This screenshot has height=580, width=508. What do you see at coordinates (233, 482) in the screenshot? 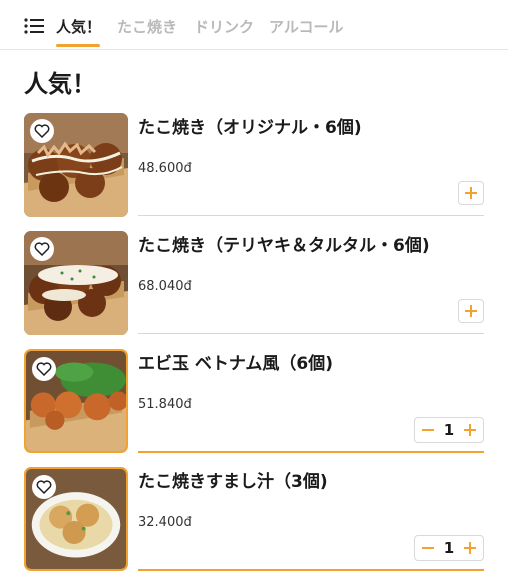
I see `item-name: たこ焼きすまし汁（3個)` at bounding box center [233, 482].